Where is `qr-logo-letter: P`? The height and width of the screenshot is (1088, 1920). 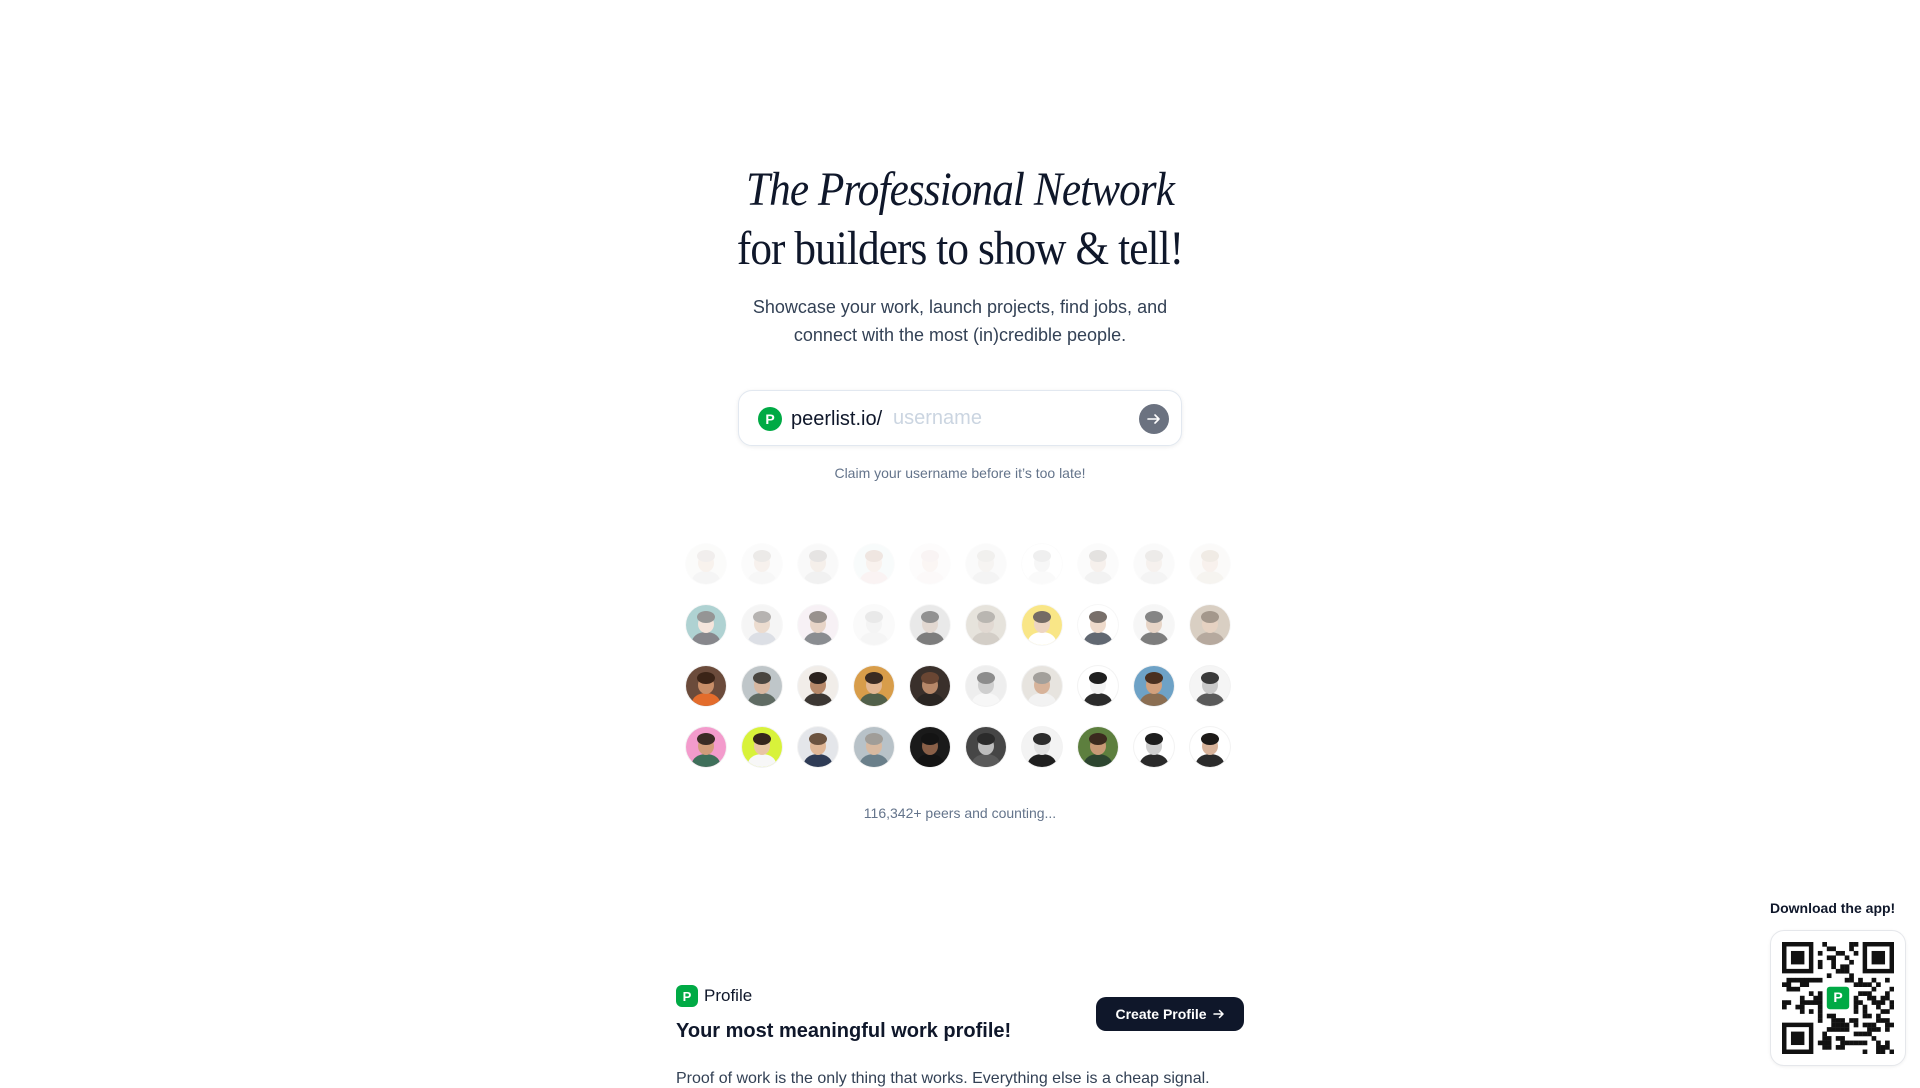
qr-logo-letter: P is located at coordinates (1837, 997).